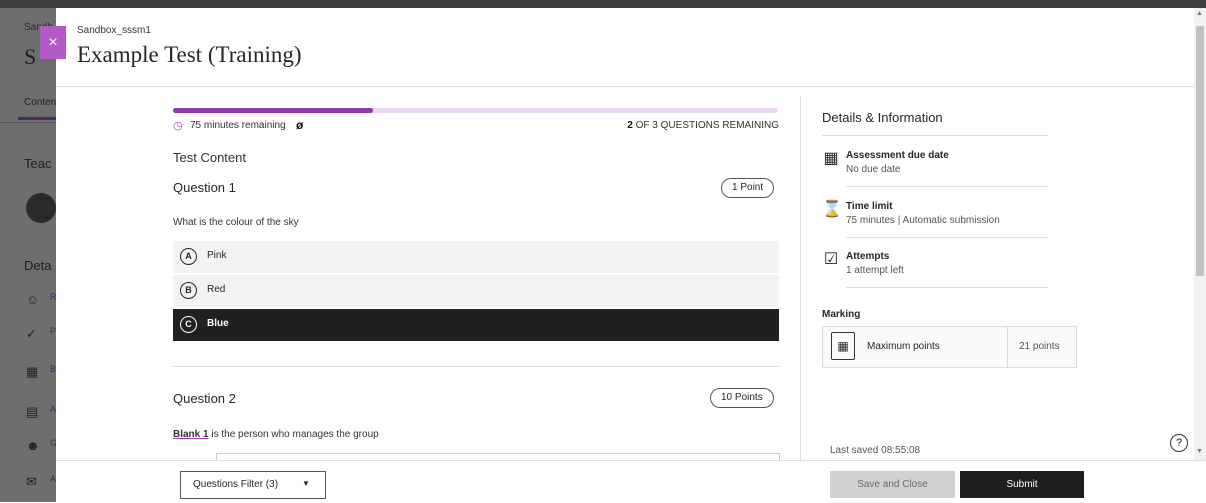 This screenshot has width=1206, height=503. What do you see at coordinates (273, 110) in the screenshot?
I see `progress-fill` at bounding box center [273, 110].